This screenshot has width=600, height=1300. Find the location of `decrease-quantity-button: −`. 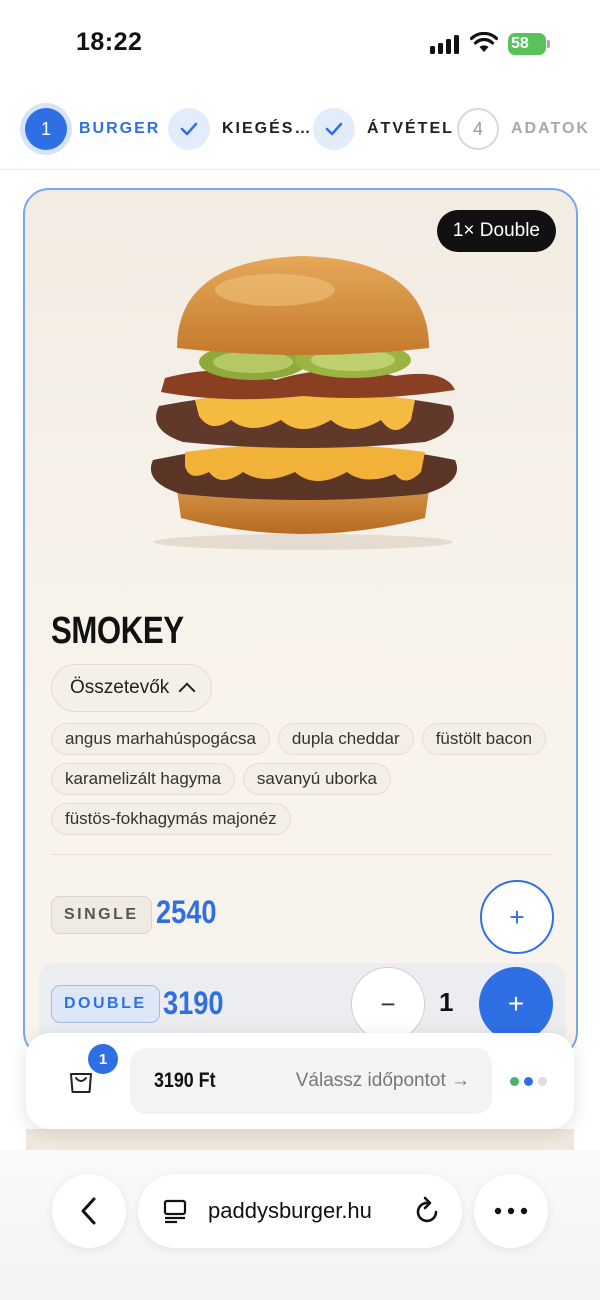

decrease-quantity-button: − is located at coordinates (388, 1004).